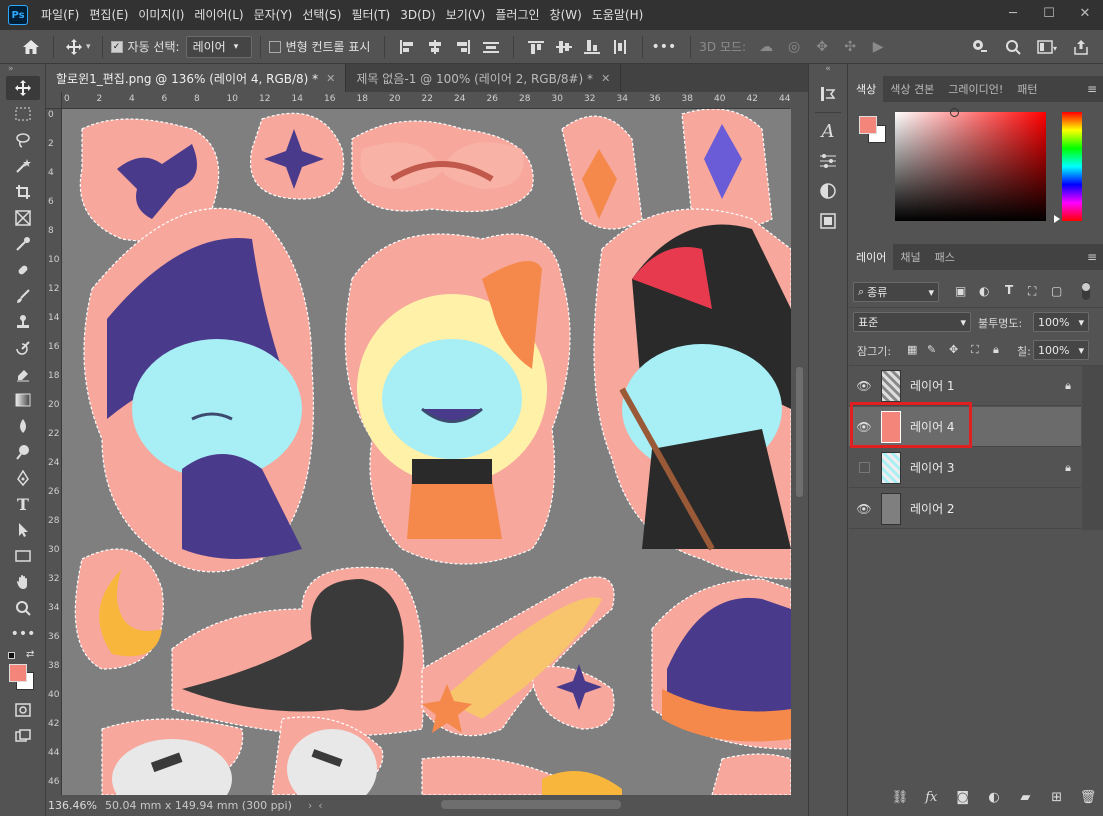 The image size is (1103, 816). What do you see at coordinates (965, 509) in the screenshot?
I see `layer-row-2: 👁︎ 레이어 2` at bounding box center [965, 509].